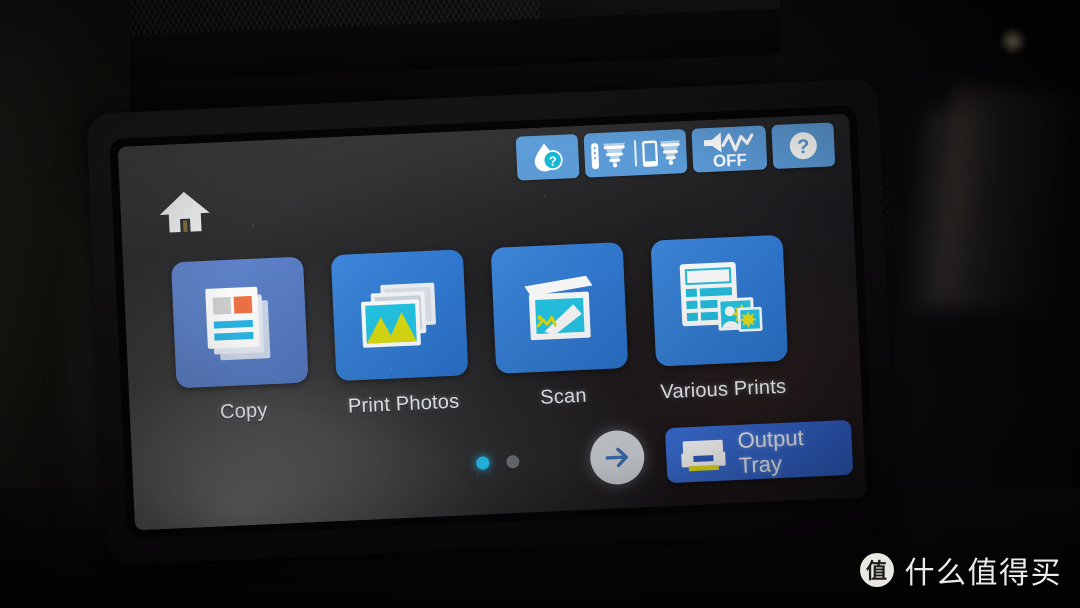  Describe the element at coordinates (483, 463) in the screenshot. I see `pagination-dot-active` at that location.